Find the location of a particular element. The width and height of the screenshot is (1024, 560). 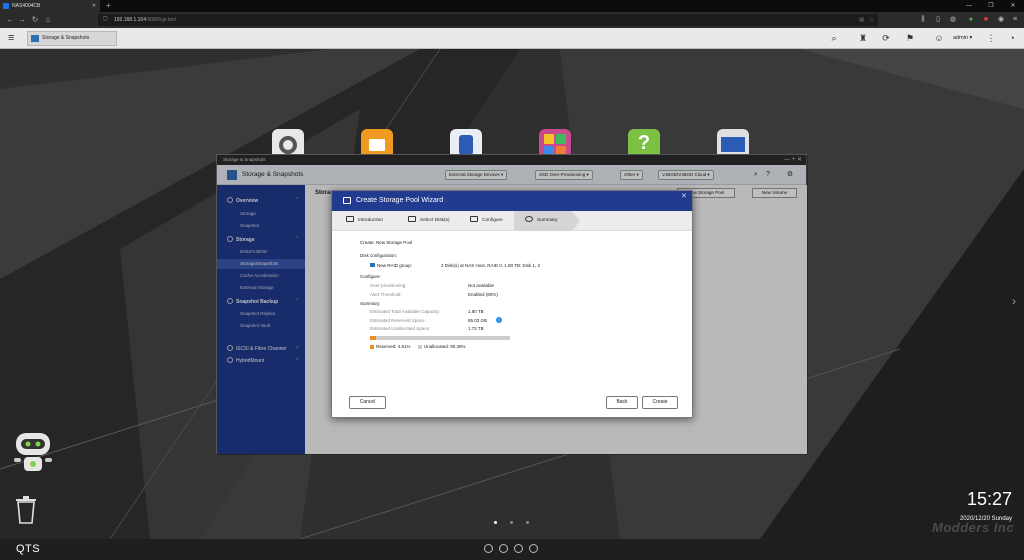

reserved-space-label: Estimated Reserved Space: is located at coordinates (398, 320).